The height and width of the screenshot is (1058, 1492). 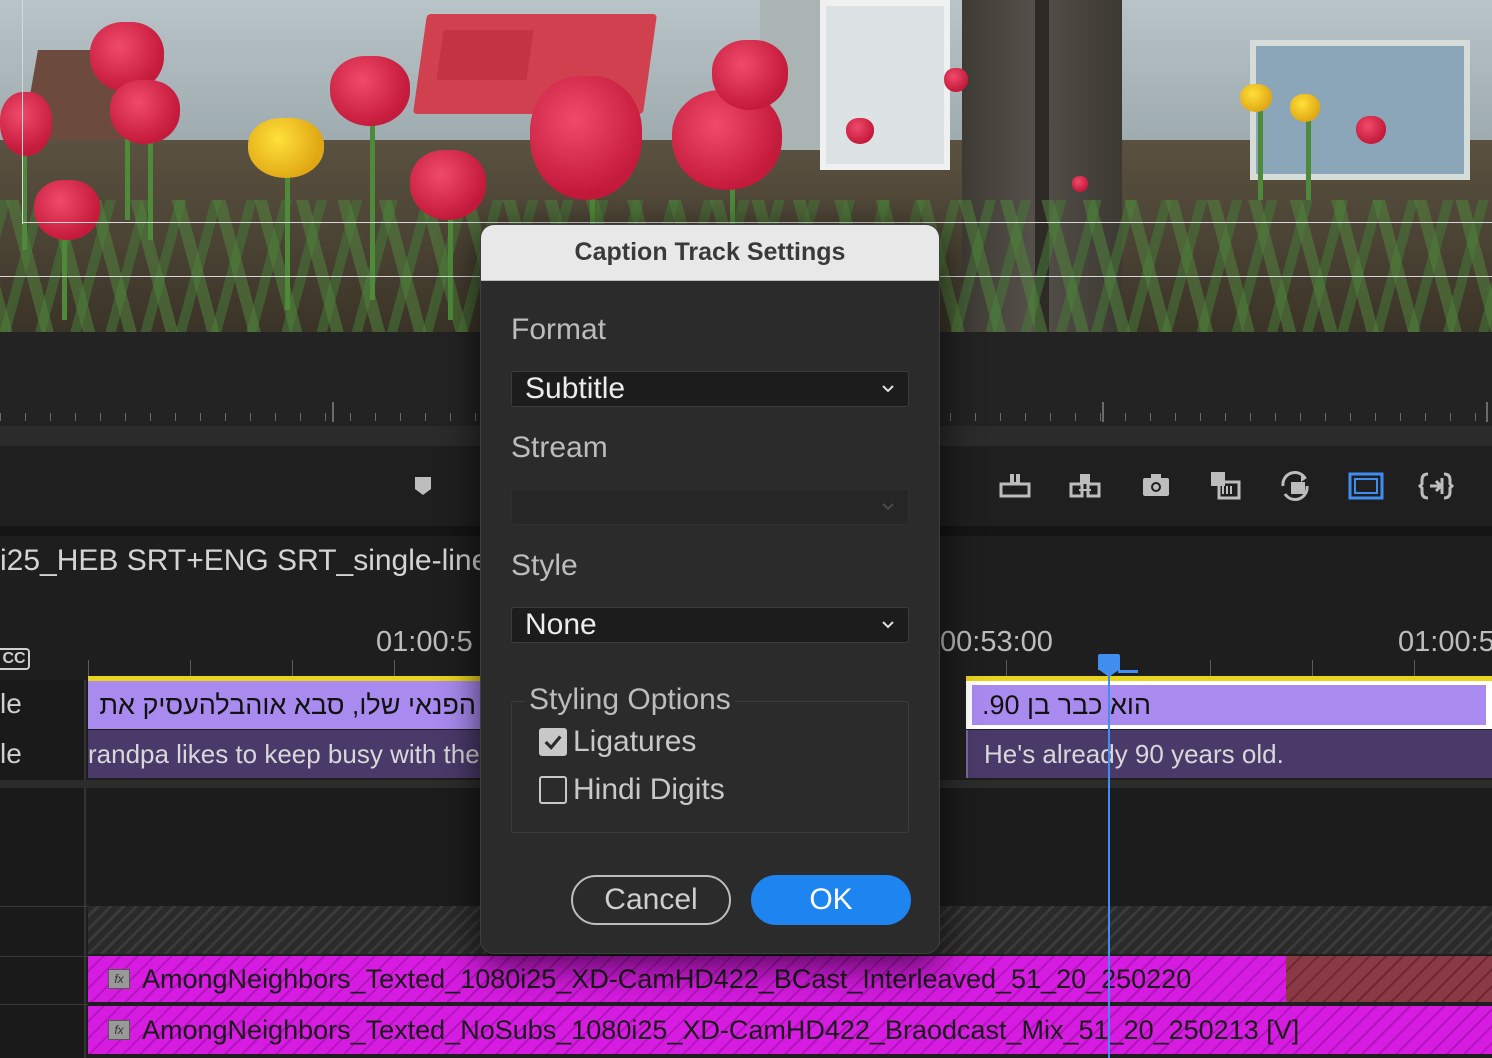 I want to click on safe-margins-icon, so click(x=1366, y=486).